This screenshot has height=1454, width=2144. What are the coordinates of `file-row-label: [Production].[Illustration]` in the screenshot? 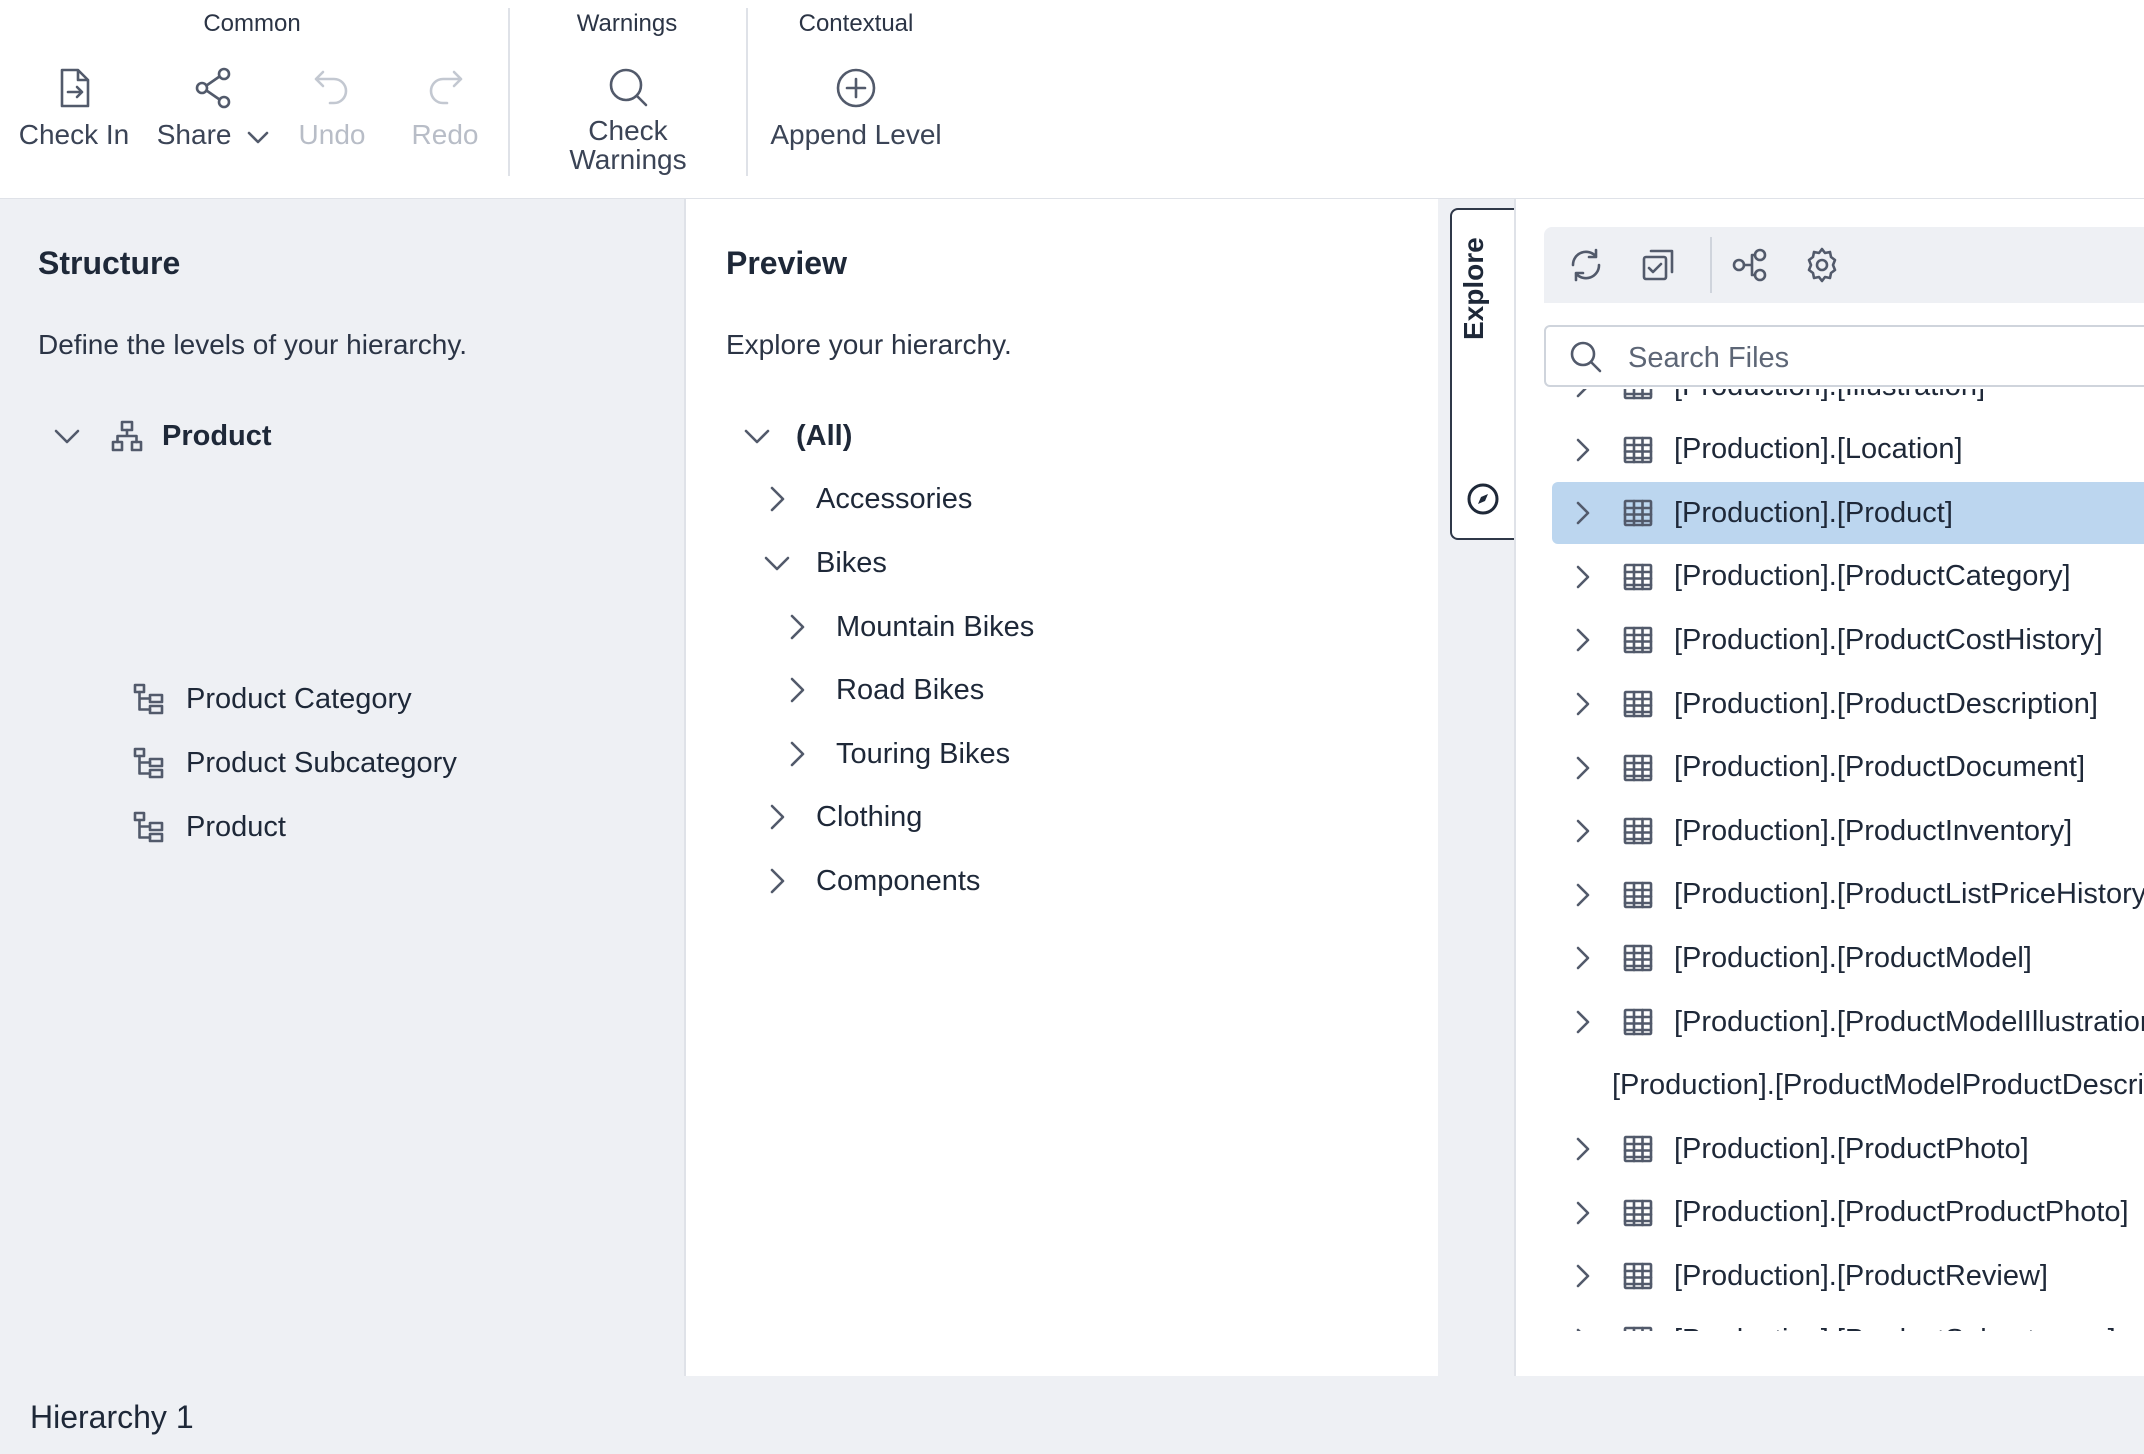 It's located at (1829, 396).